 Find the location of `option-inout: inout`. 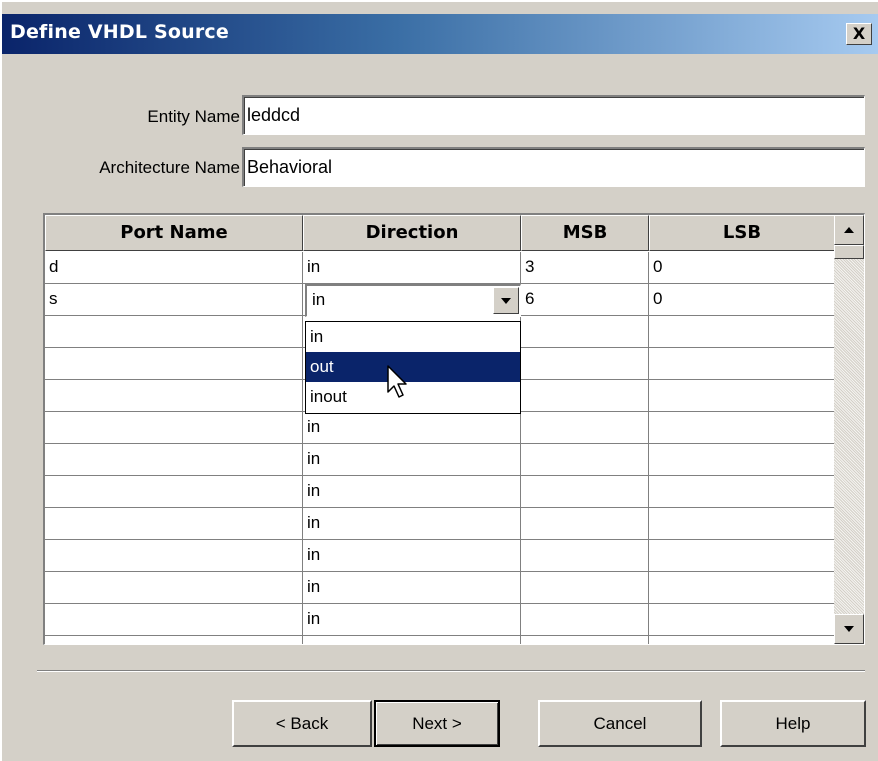

option-inout: inout is located at coordinates (413, 397).